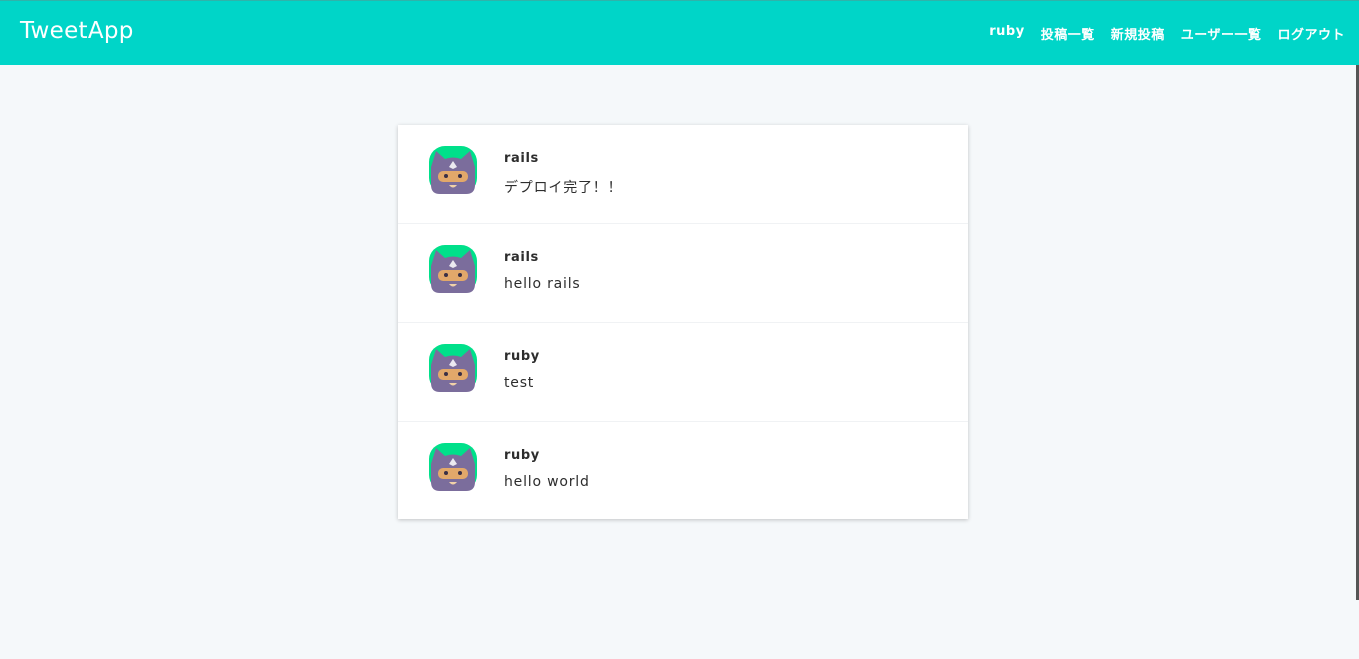  What do you see at coordinates (542, 284) in the screenshot?
I see `post-content: hello rails` at bounding box center [542, 284].